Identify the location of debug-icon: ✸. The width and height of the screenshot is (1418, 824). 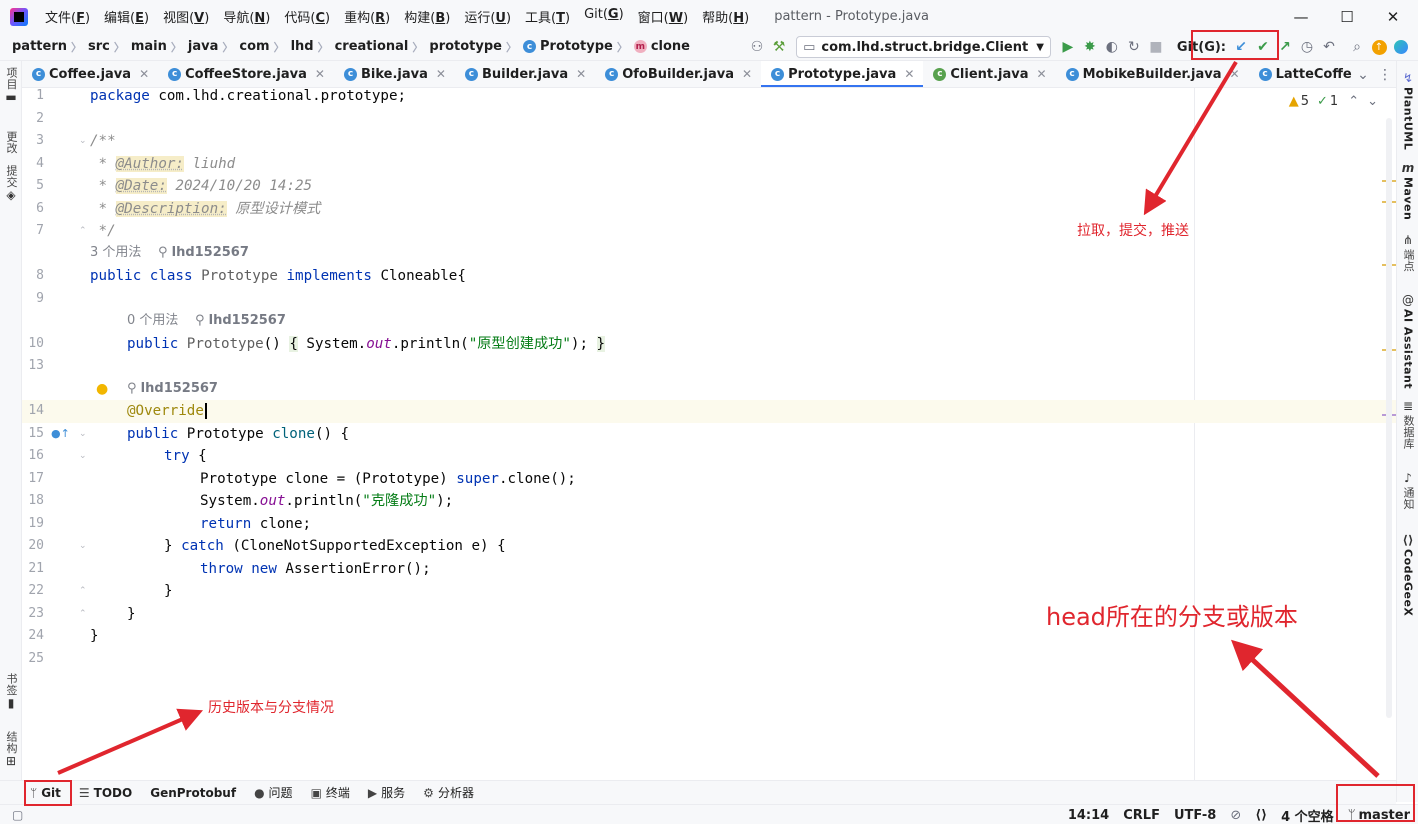
(1090, 47).